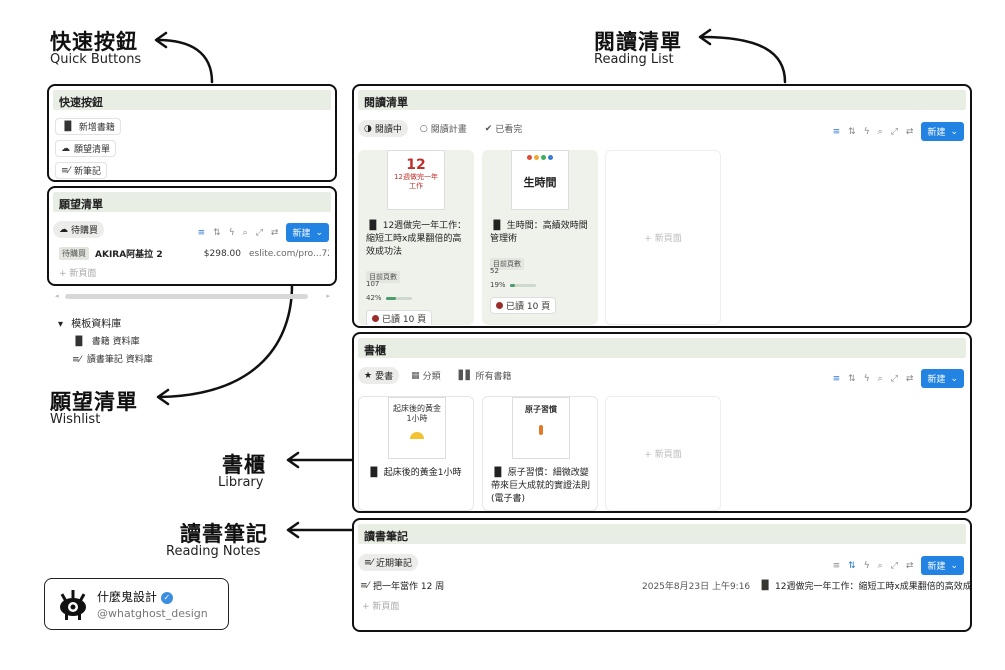  Describe the element at coordinates (73, 605) in the screenshot. I see `ghost-eye-logo` at that location.